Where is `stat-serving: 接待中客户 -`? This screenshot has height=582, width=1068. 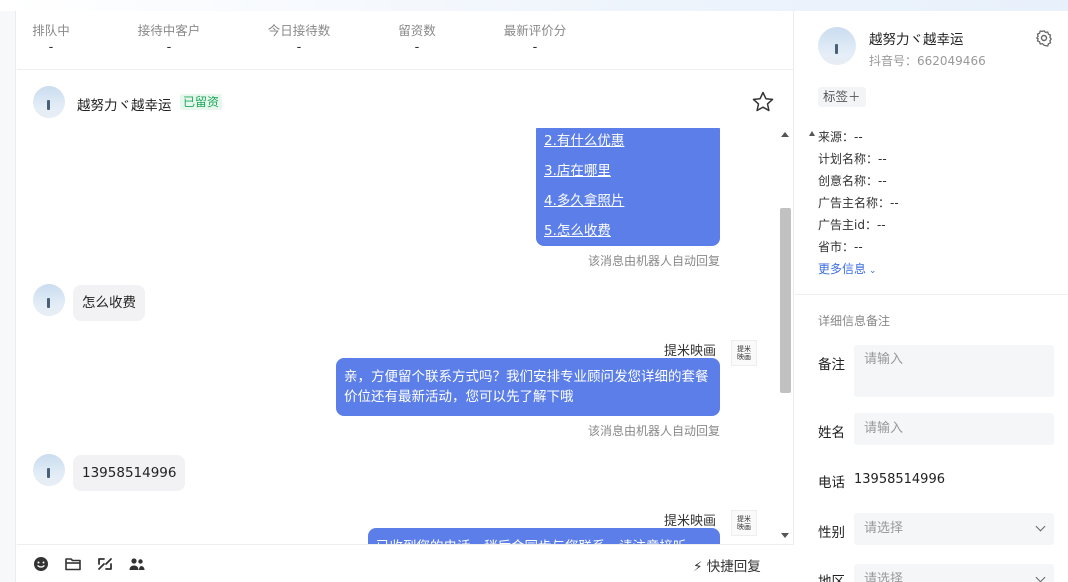
stat-serving: 接待中客户 - is located at coordinates (169, 40).